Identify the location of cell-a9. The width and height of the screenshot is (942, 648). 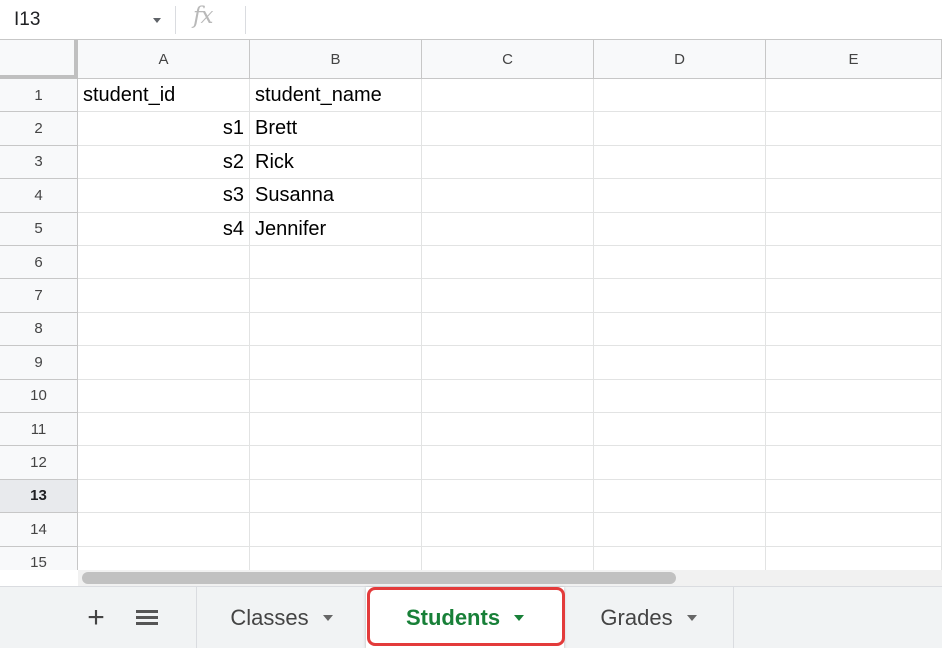
(164, 363).